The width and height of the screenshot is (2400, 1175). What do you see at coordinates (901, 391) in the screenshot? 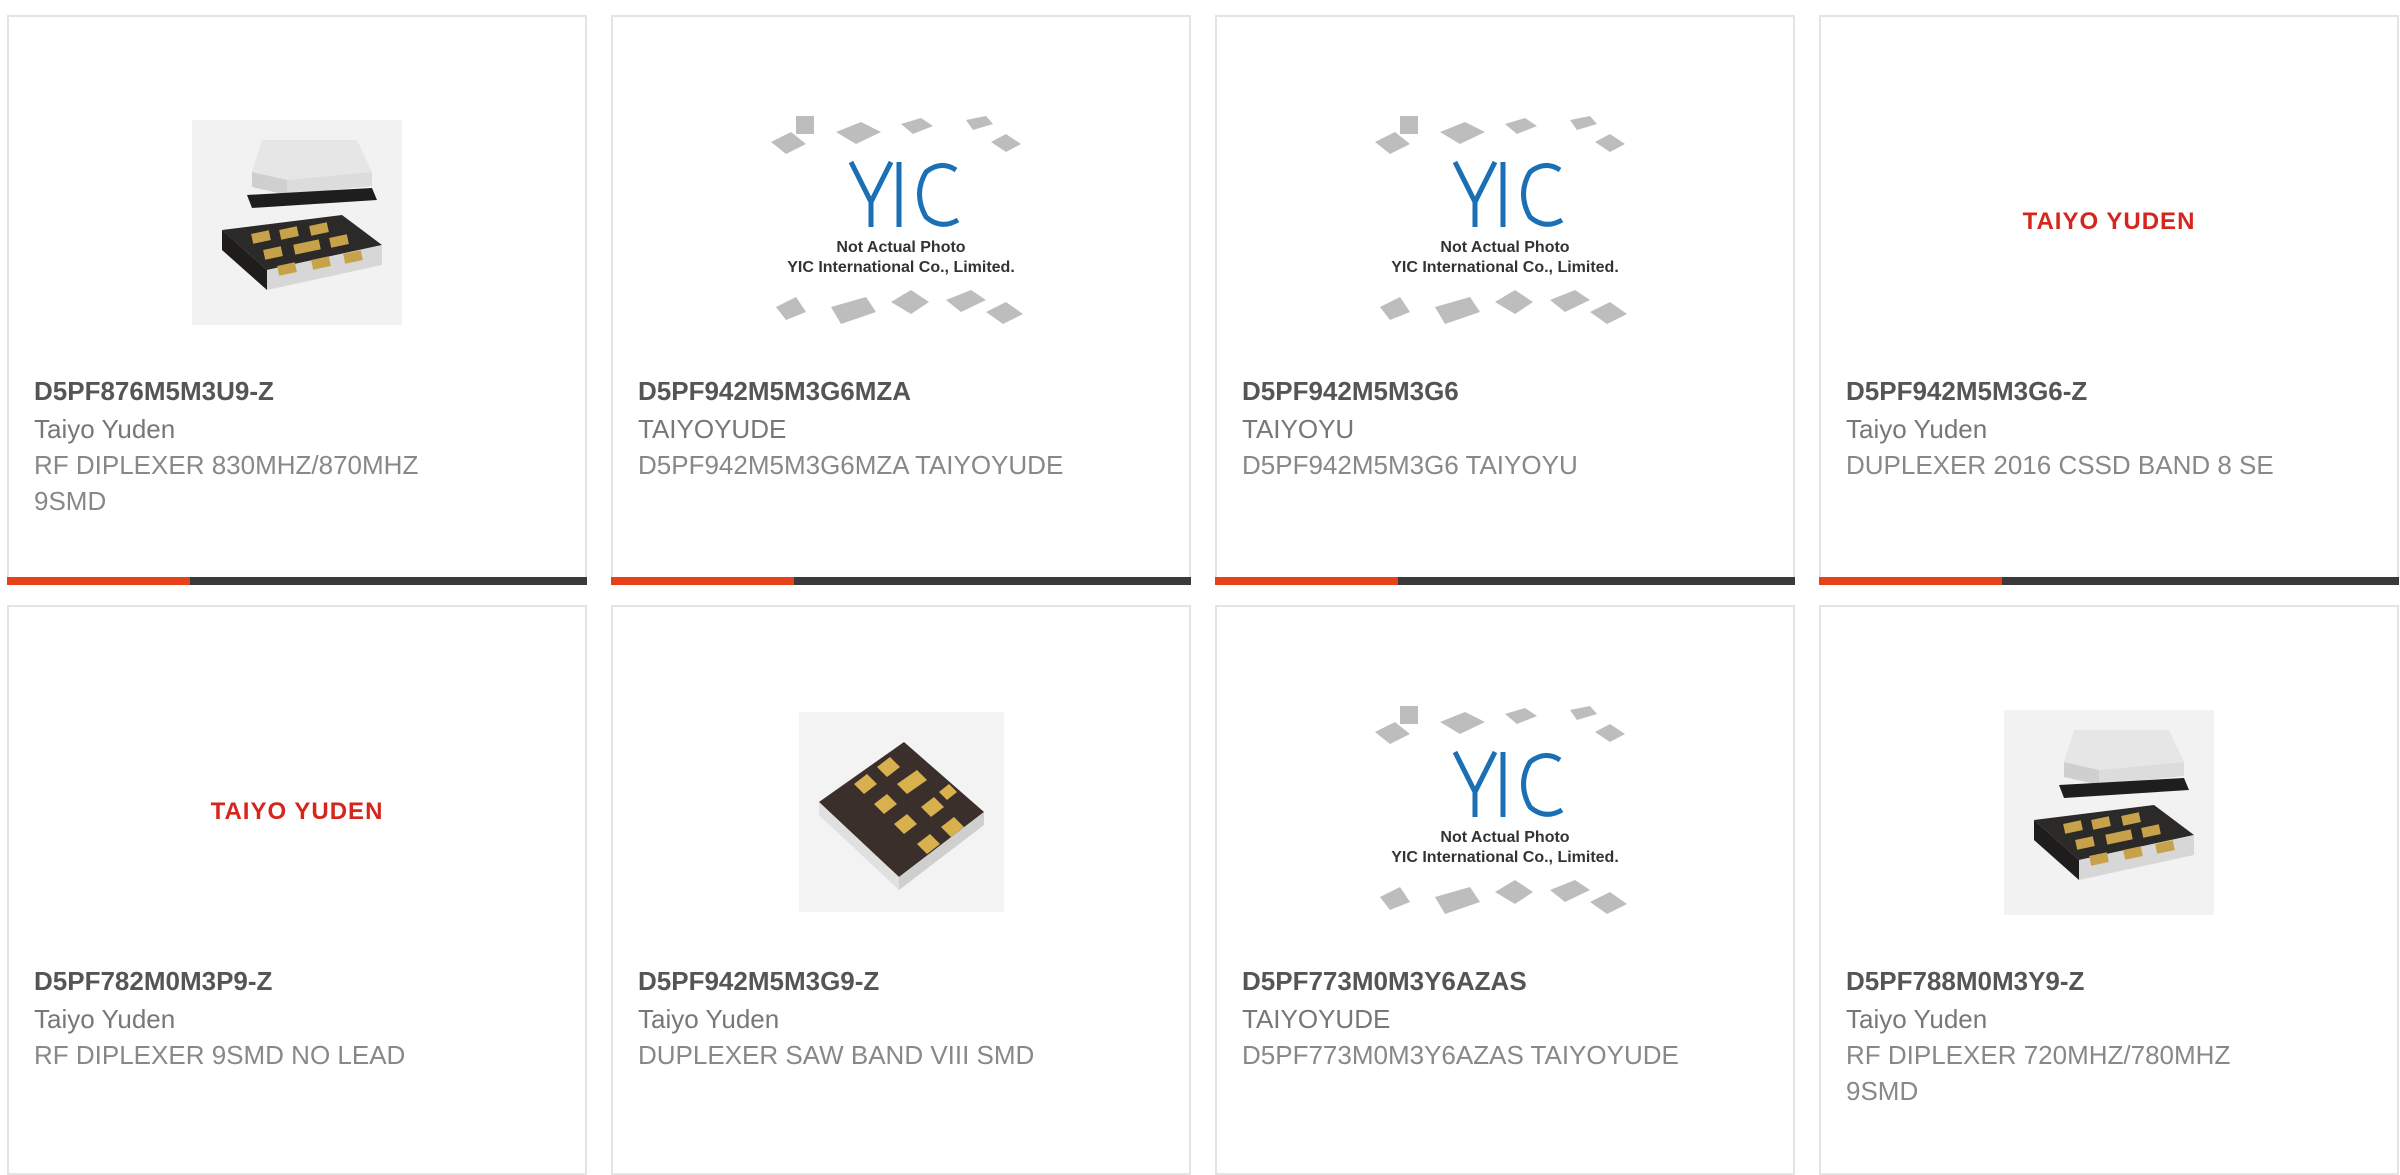
I see `product-part-number: D5PF942M5M3G6MZA` at bounding box center [901, 391].